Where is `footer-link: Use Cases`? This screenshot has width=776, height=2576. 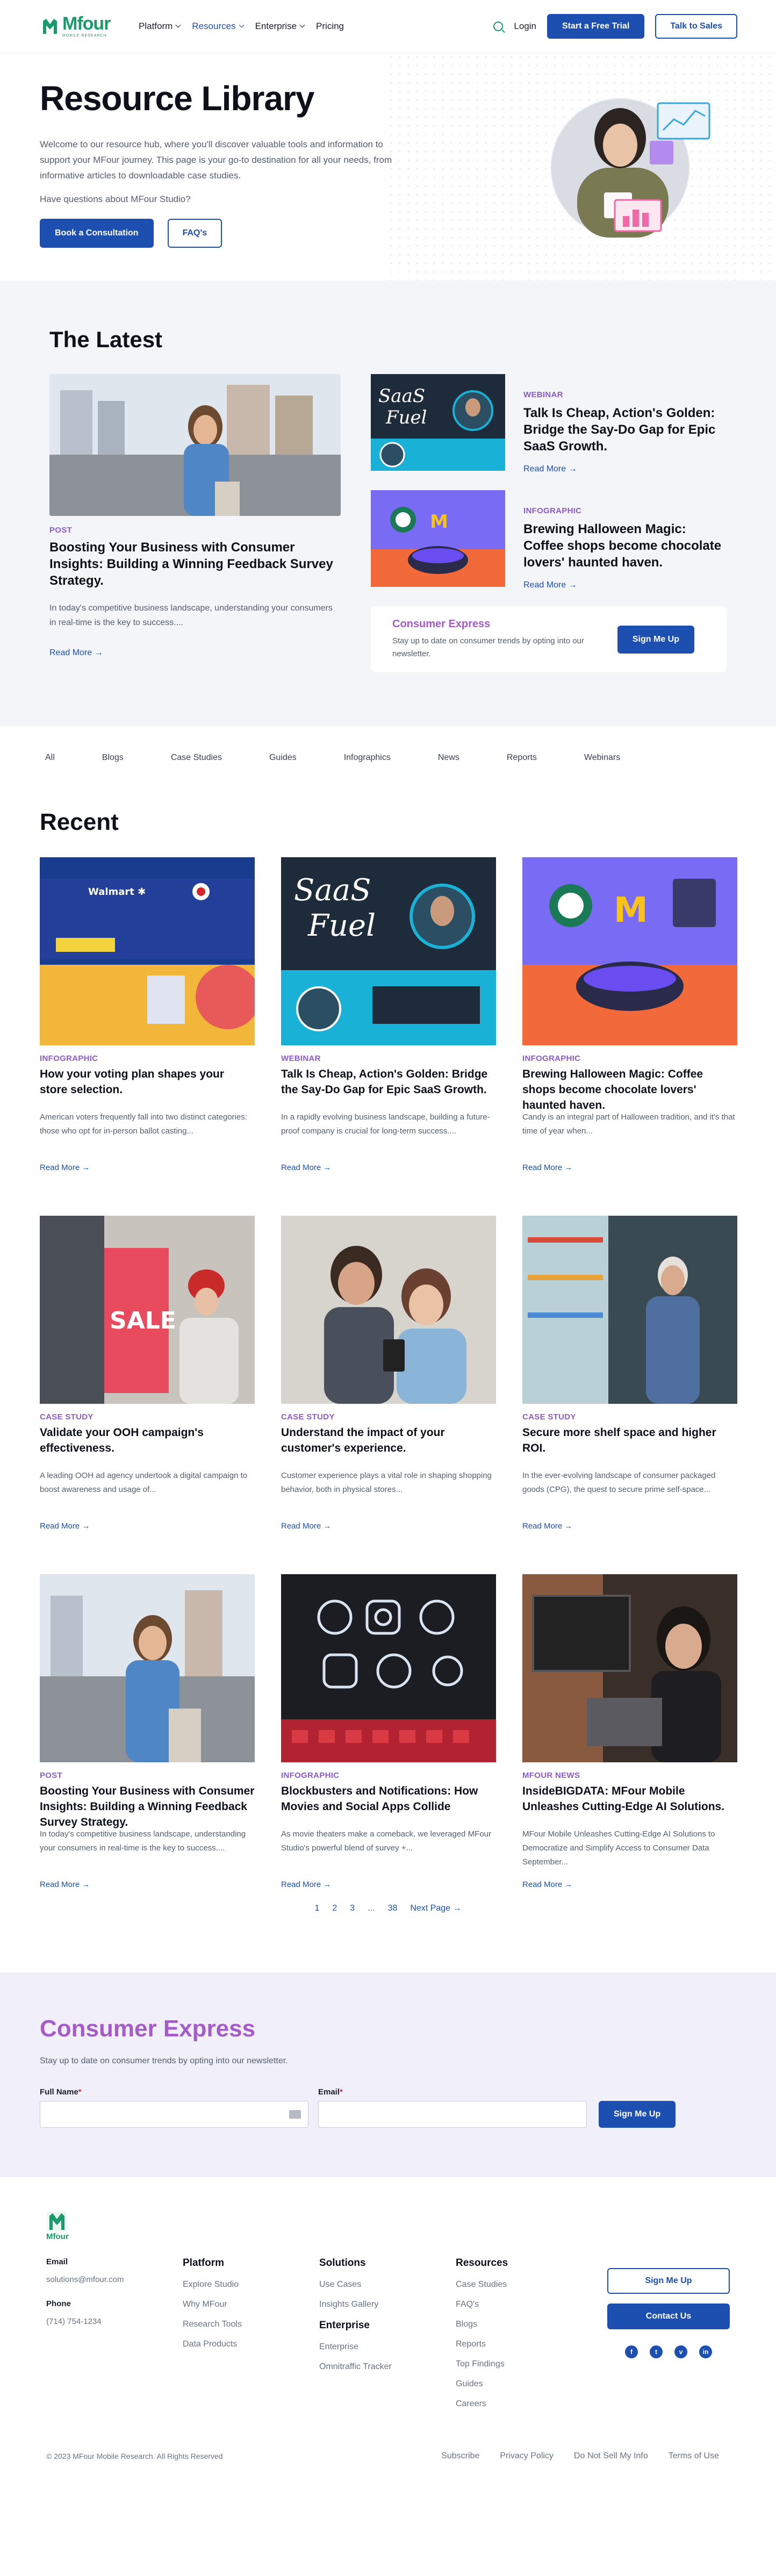
footer-link: Use Cases is located at coordinates (387, 2284).